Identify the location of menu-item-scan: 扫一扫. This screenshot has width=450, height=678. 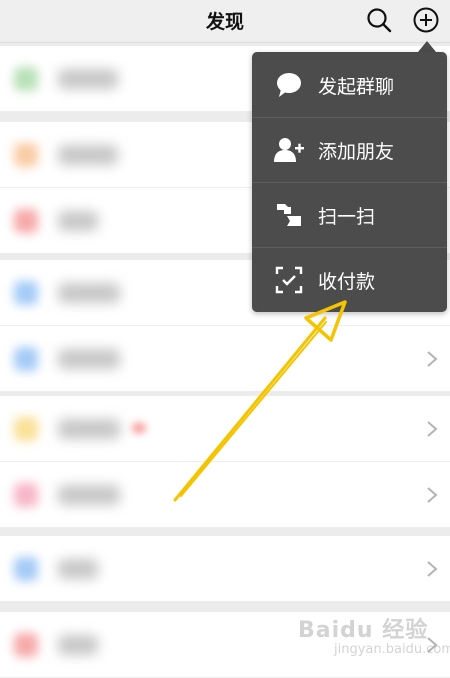
(349, 214).